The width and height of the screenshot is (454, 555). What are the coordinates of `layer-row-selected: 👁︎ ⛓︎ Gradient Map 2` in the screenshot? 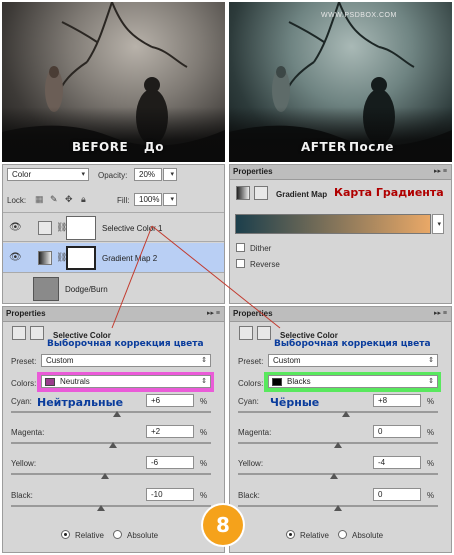 It's located at (113, 258).